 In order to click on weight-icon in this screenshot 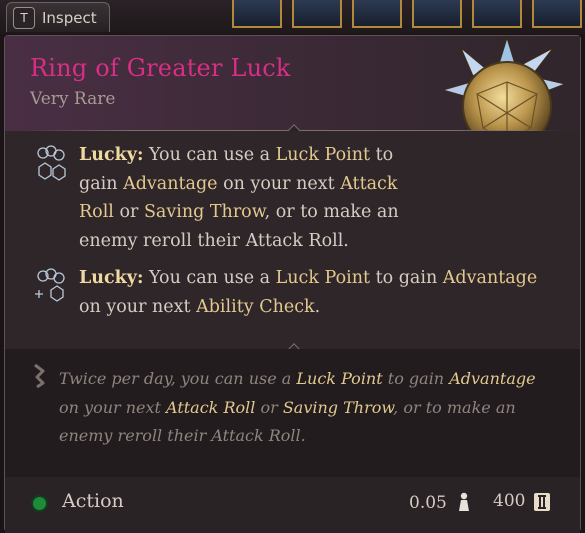, I will do `click(464, 501)`.